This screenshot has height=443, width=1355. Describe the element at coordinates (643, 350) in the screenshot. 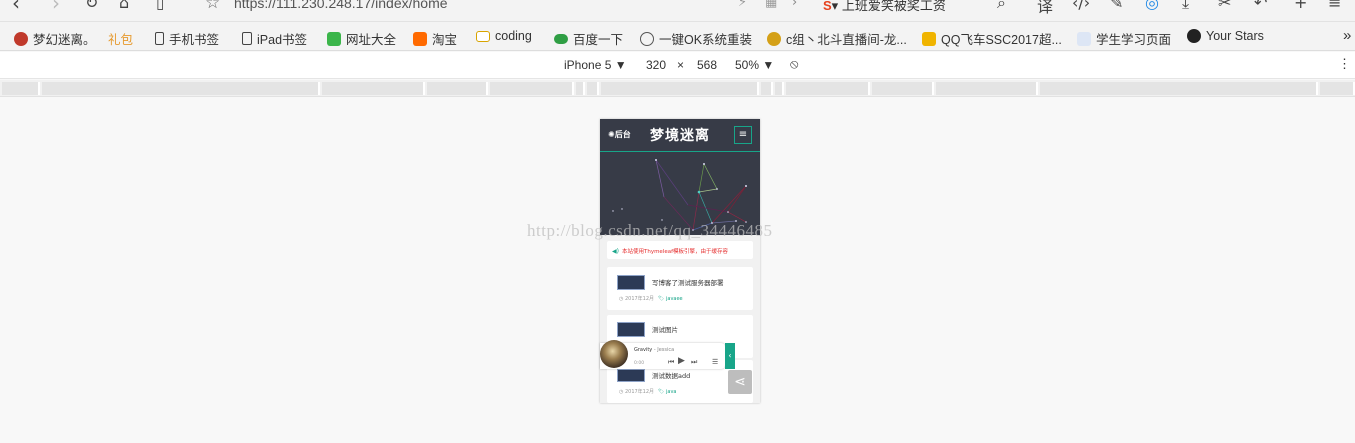

I see `song-title: Gravity` at that location.